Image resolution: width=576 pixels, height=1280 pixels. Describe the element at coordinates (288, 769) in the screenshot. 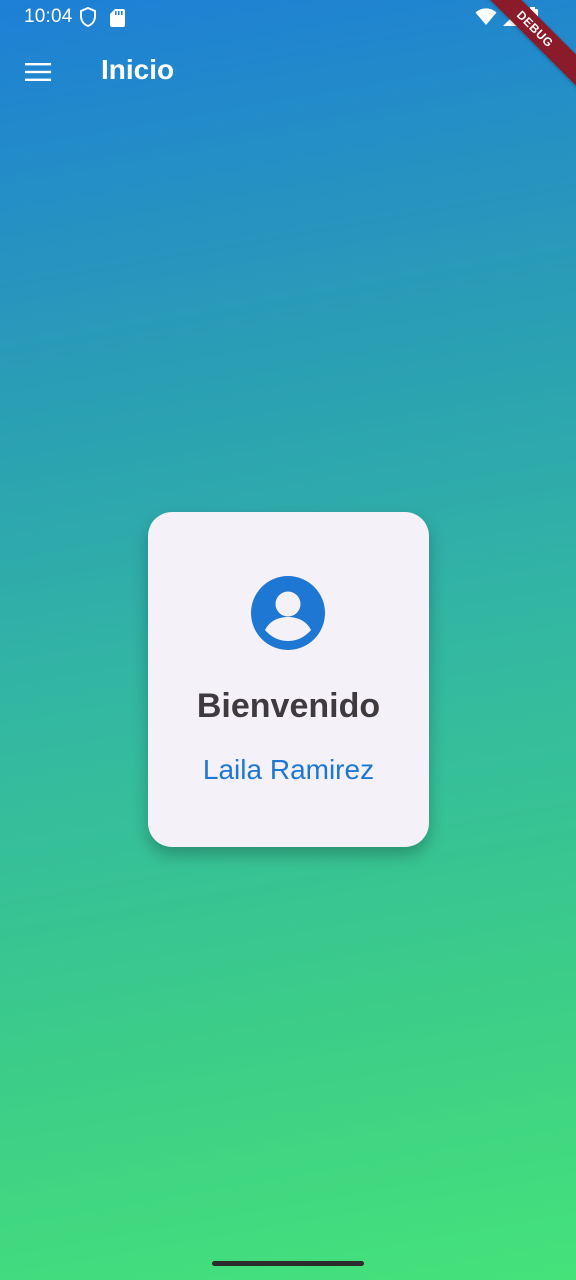

I see `user-name: Laila Ramirez` at that location.